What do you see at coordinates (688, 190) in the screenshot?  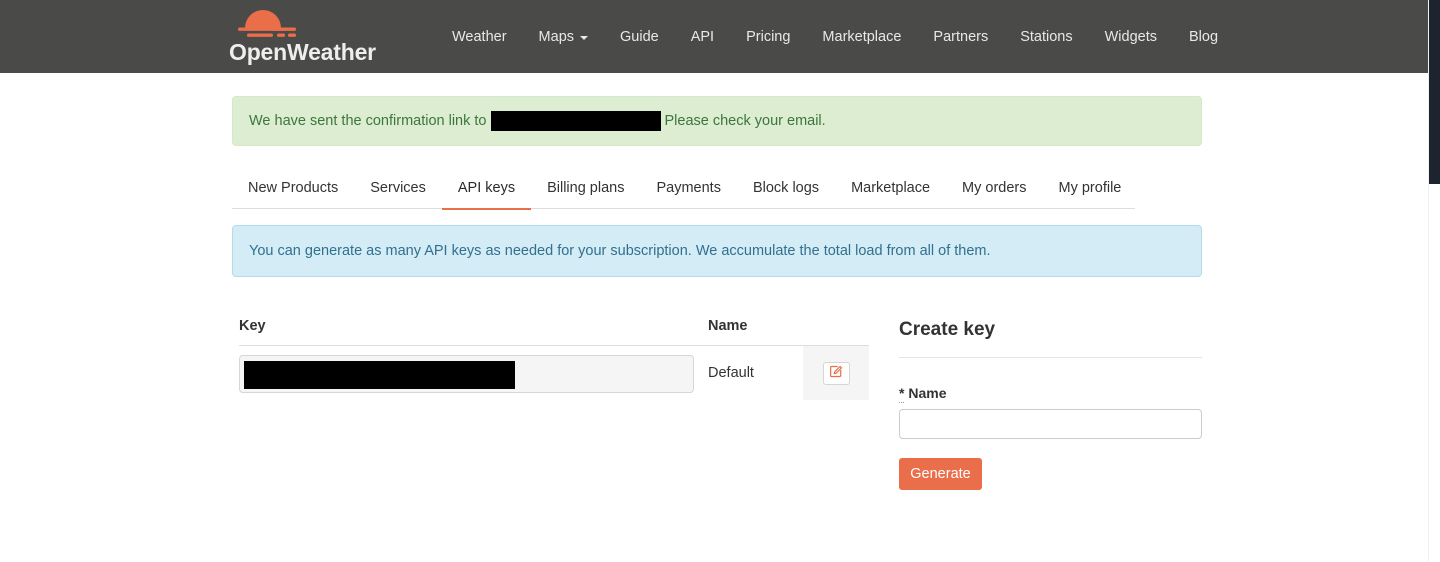 I see `tab-payments: Payments` at bounding box center [688, 190].